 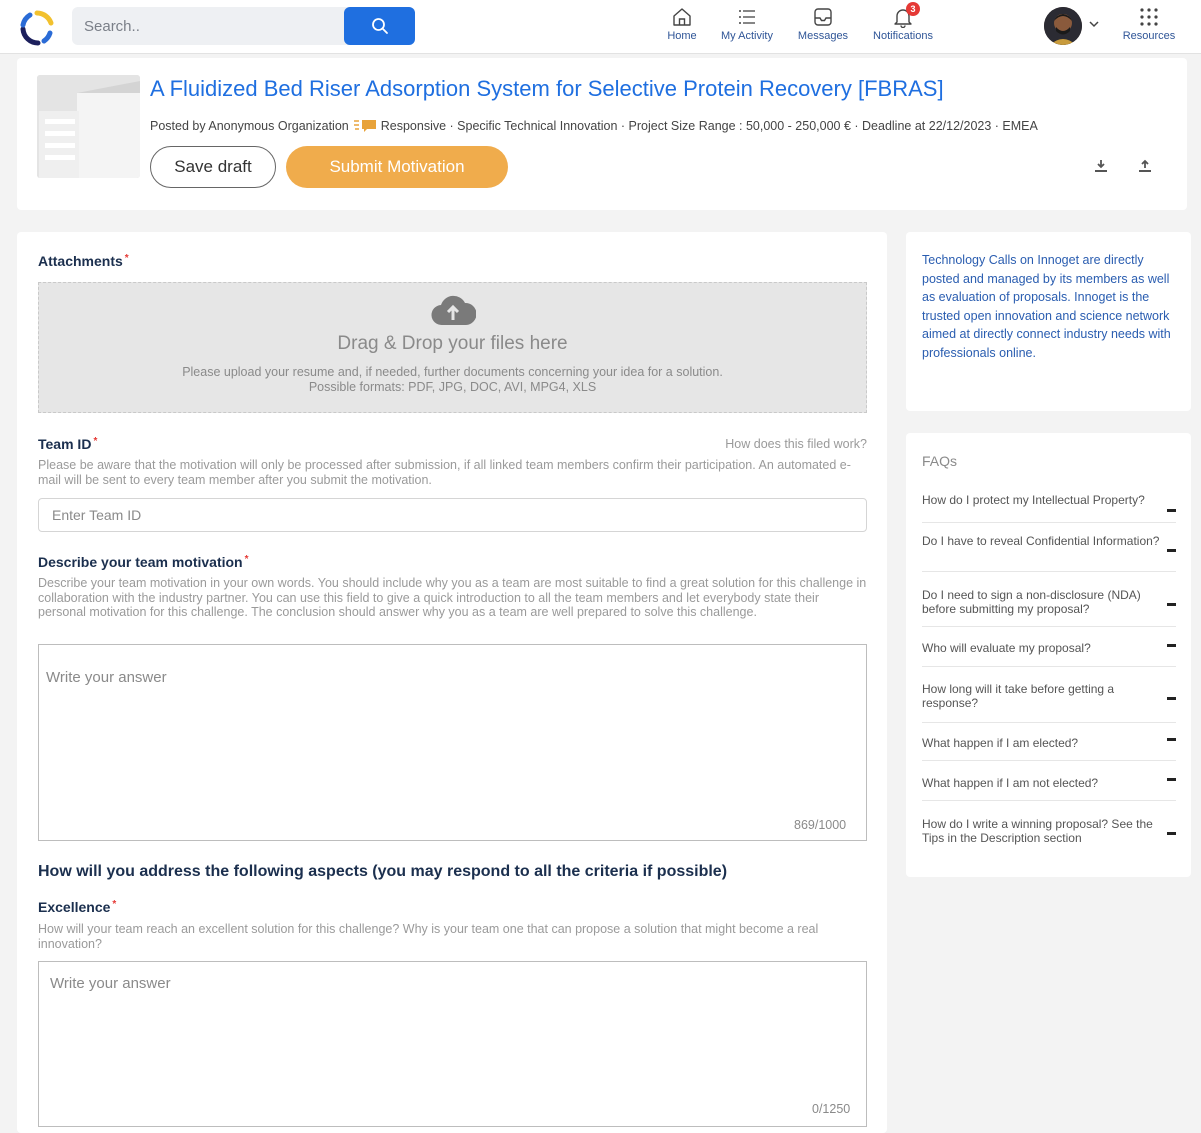 I want to click on motivation-label-text: Describe your team motivation, so click(x=140, y=562).